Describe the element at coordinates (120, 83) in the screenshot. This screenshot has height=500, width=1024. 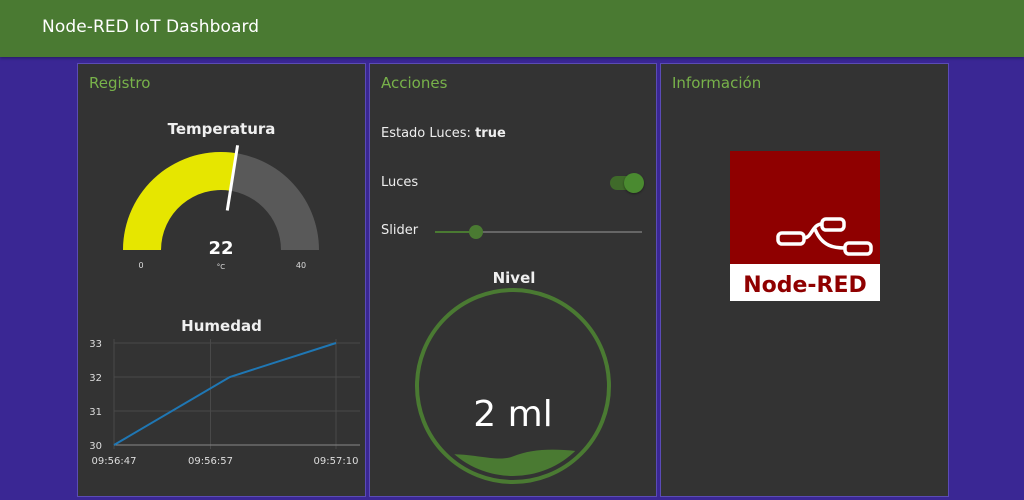
I see `group-title-registro: Registro` at that location.